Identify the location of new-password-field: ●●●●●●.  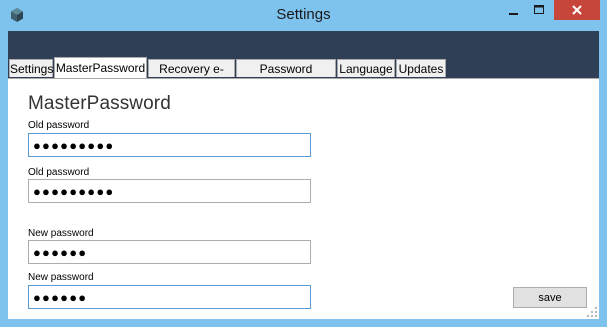
(169, 252).